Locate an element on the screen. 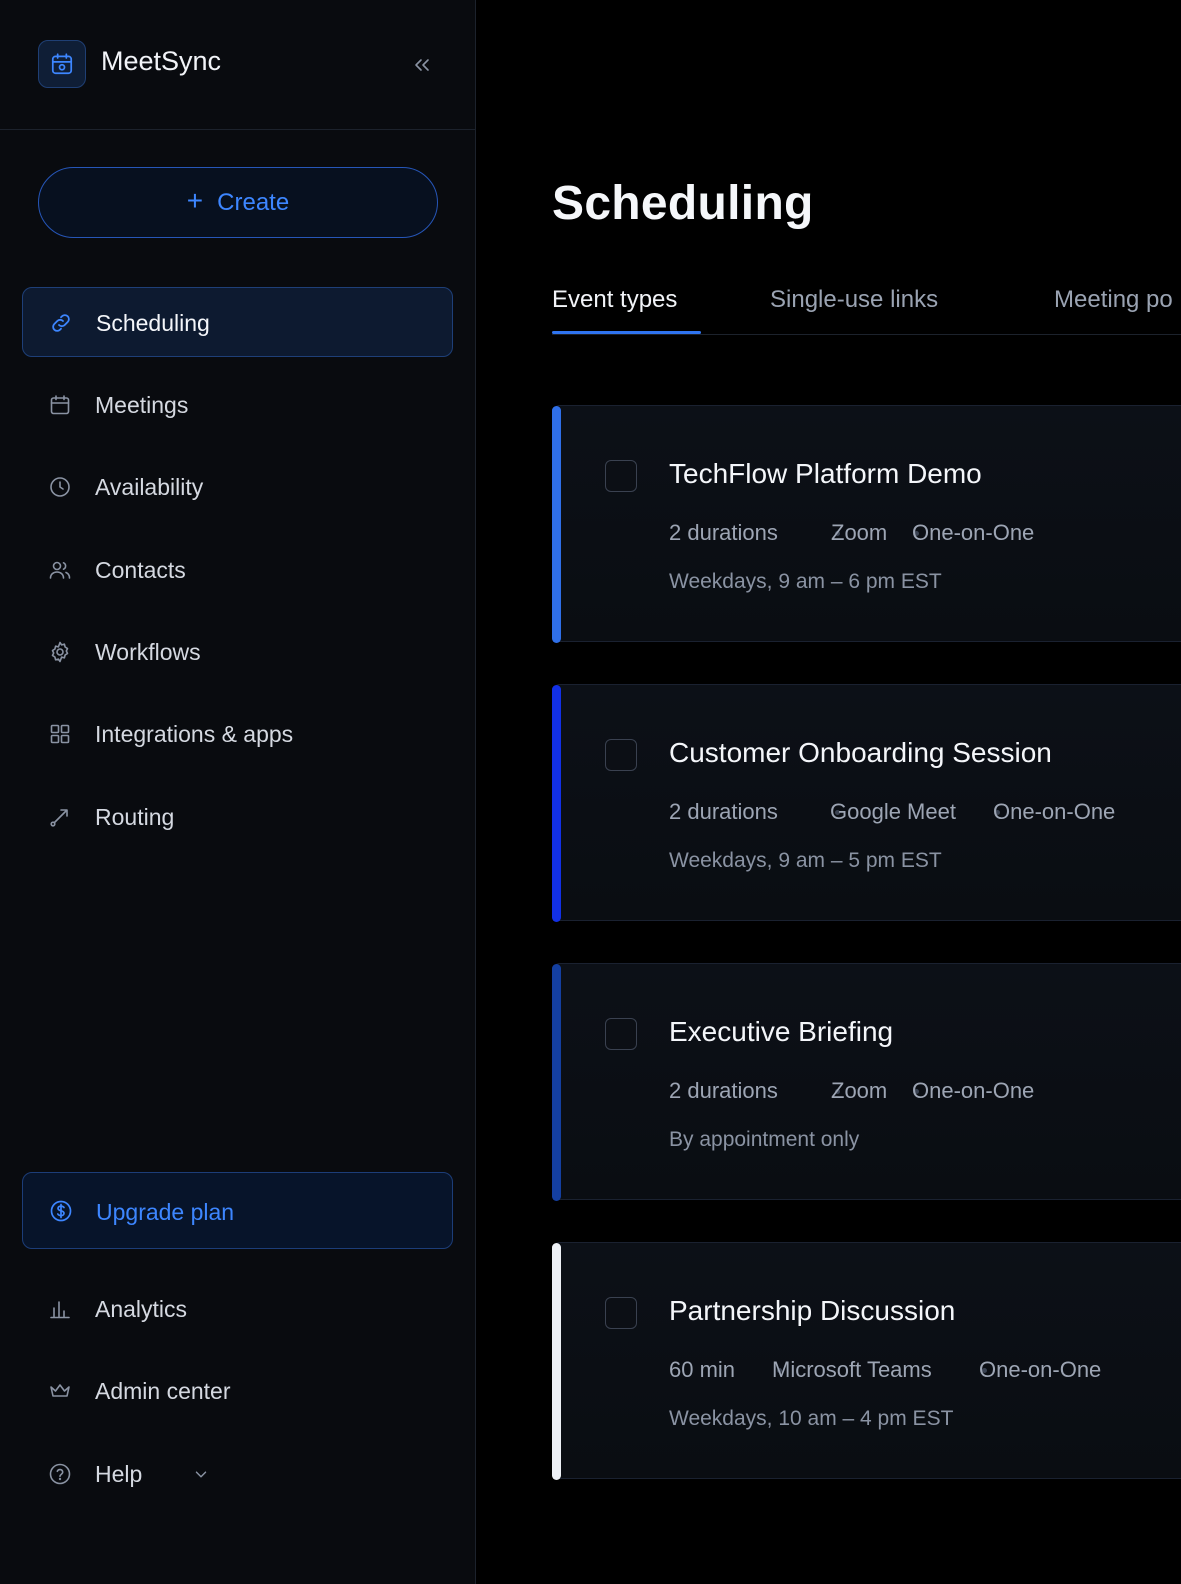 This screenshot has height=1584, width=1181. tab-meeting-polls: Meeting po is located at coordinates (1113, 300).